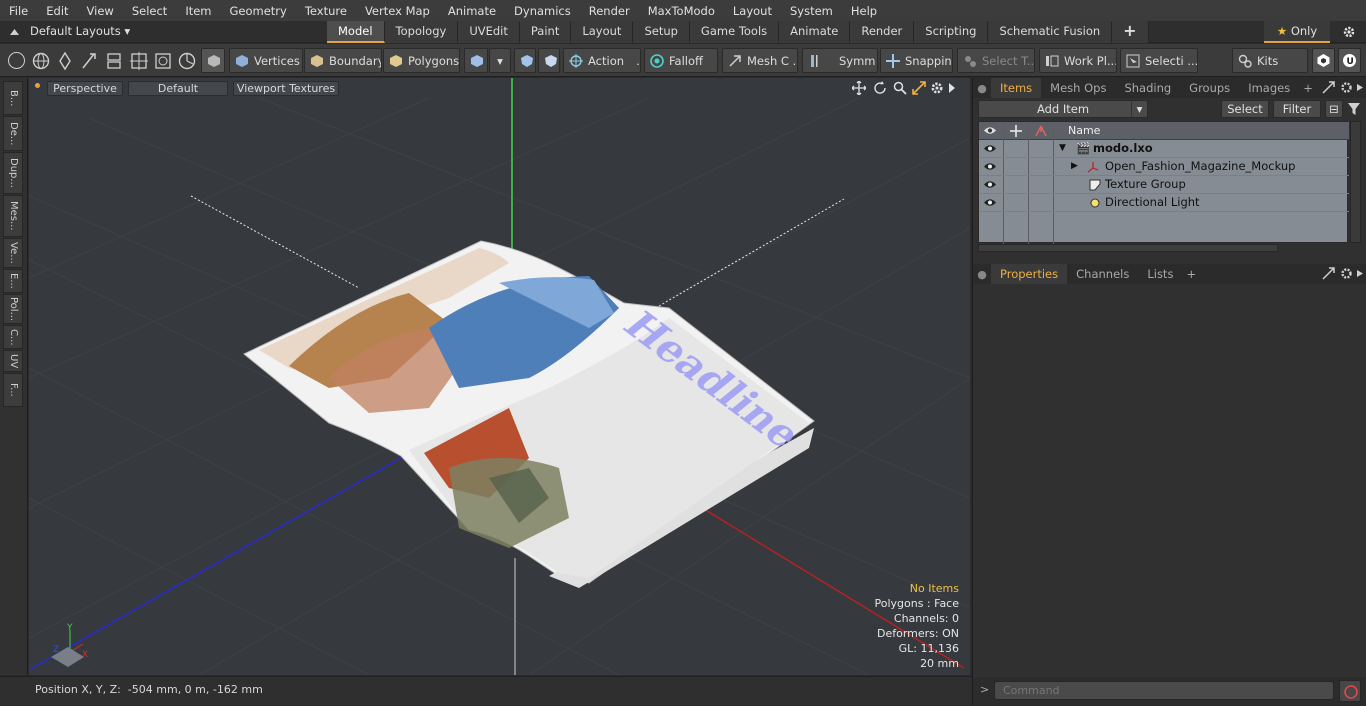 This screenshot has width=1366, height=706. What do you see at coordinates (114, 61) in the screenshot?
I see `stack-icon` at bounding box center [114, 61].